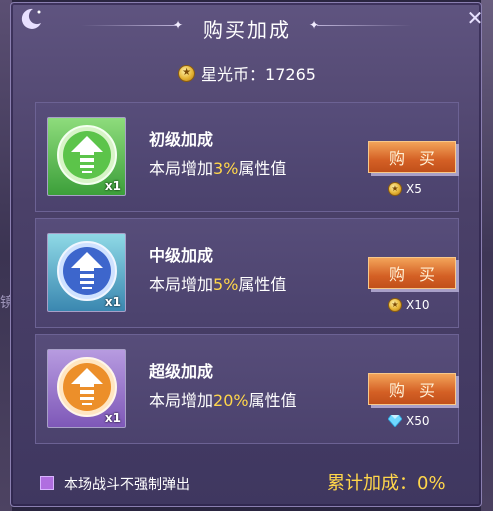 Image resolution: width=493 pixels, height=511 pixels. Describe the element at coordinates (386, 483) in the screenshot. I see `total-bonus: 累计加成：0%` at that location.